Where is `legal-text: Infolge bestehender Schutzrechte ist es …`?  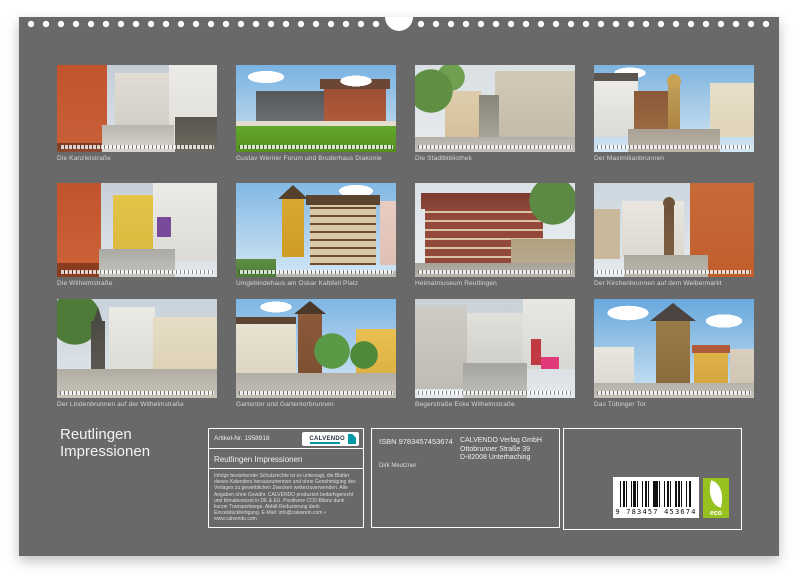
legal-text: Infolge bestehender Schutzrechte ist es … is located at coordinates (285, 498).